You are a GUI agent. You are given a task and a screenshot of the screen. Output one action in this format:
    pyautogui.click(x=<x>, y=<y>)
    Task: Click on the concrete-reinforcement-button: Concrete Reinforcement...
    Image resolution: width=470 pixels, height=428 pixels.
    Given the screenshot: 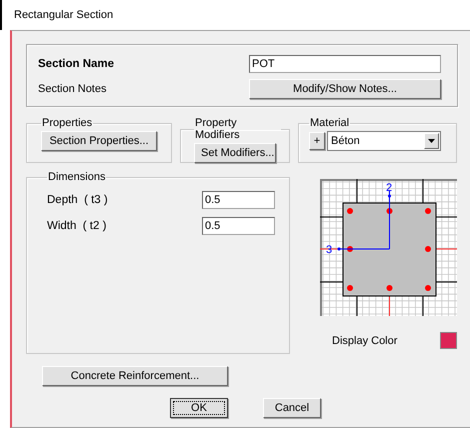 What is the action you would take?
    pyautogui.click(x=135, y=376)
    